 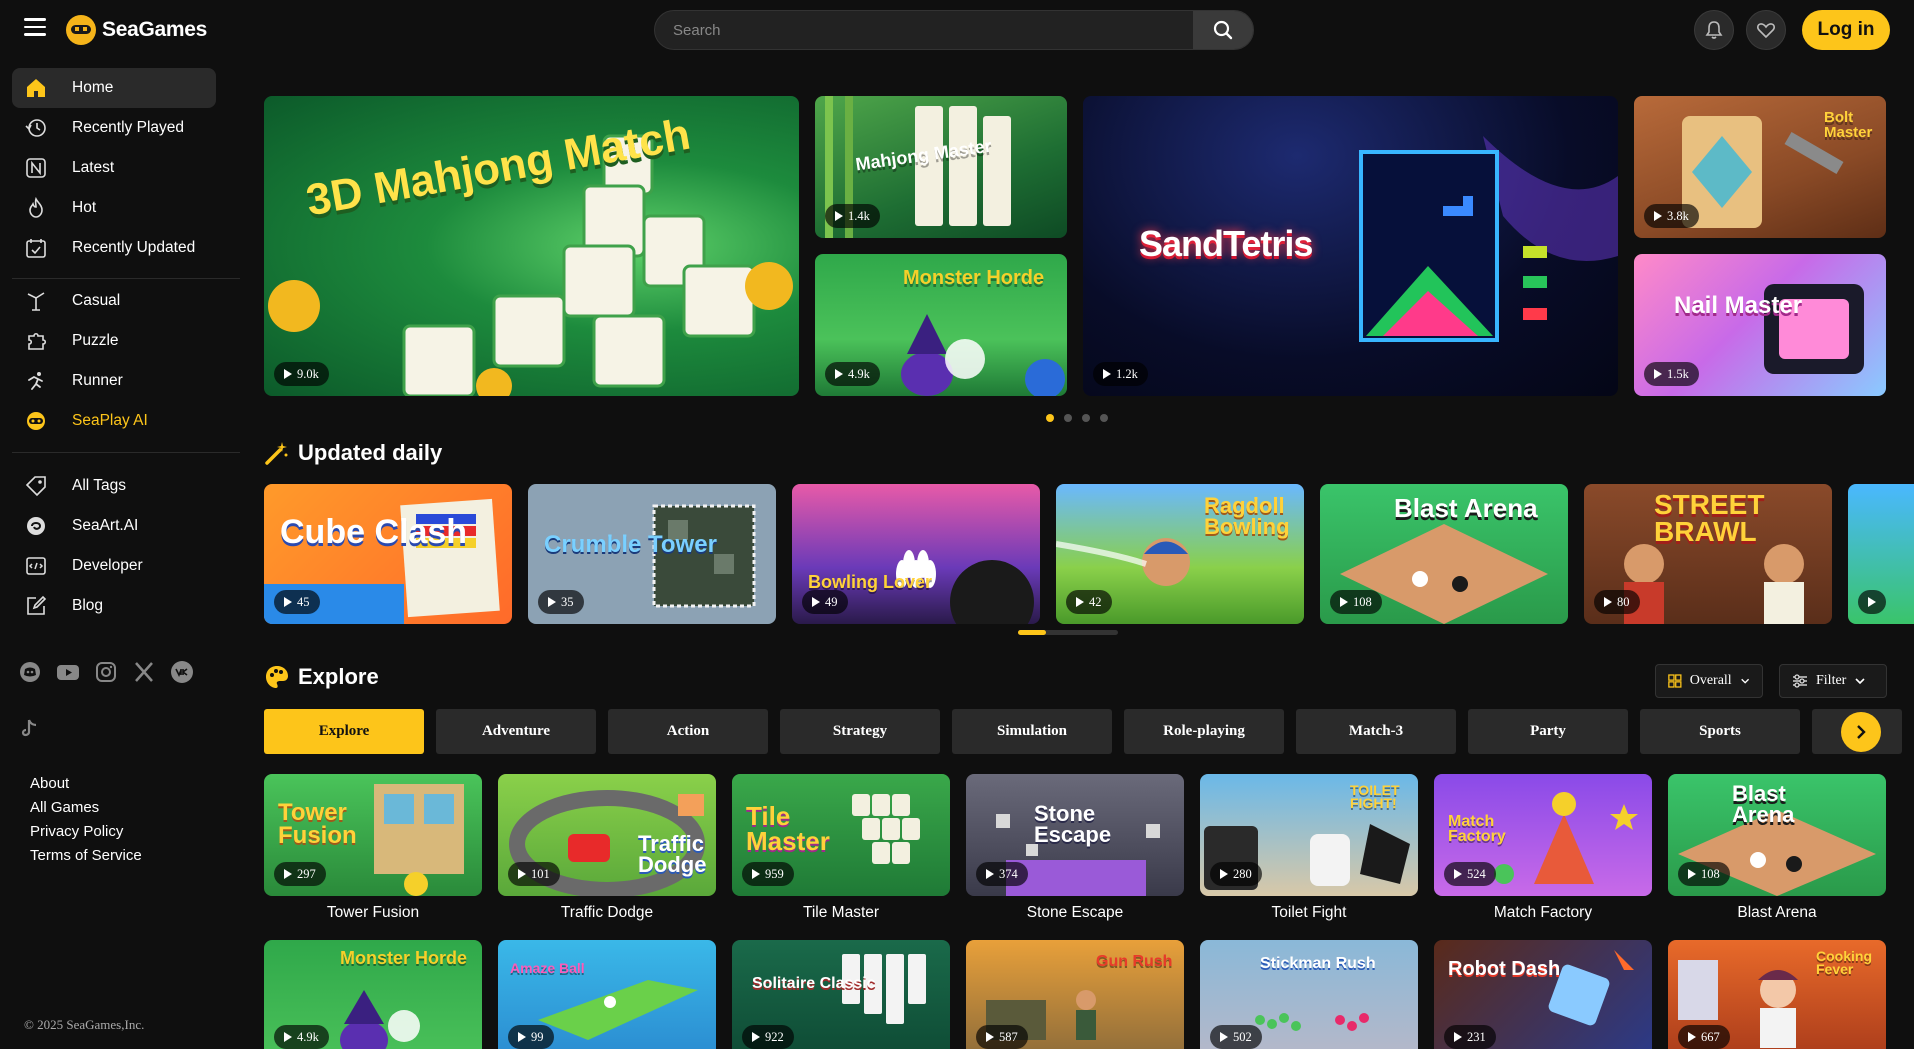 I want to click on sidebar-item-label: Recently Played, so click(x=128, y=127).